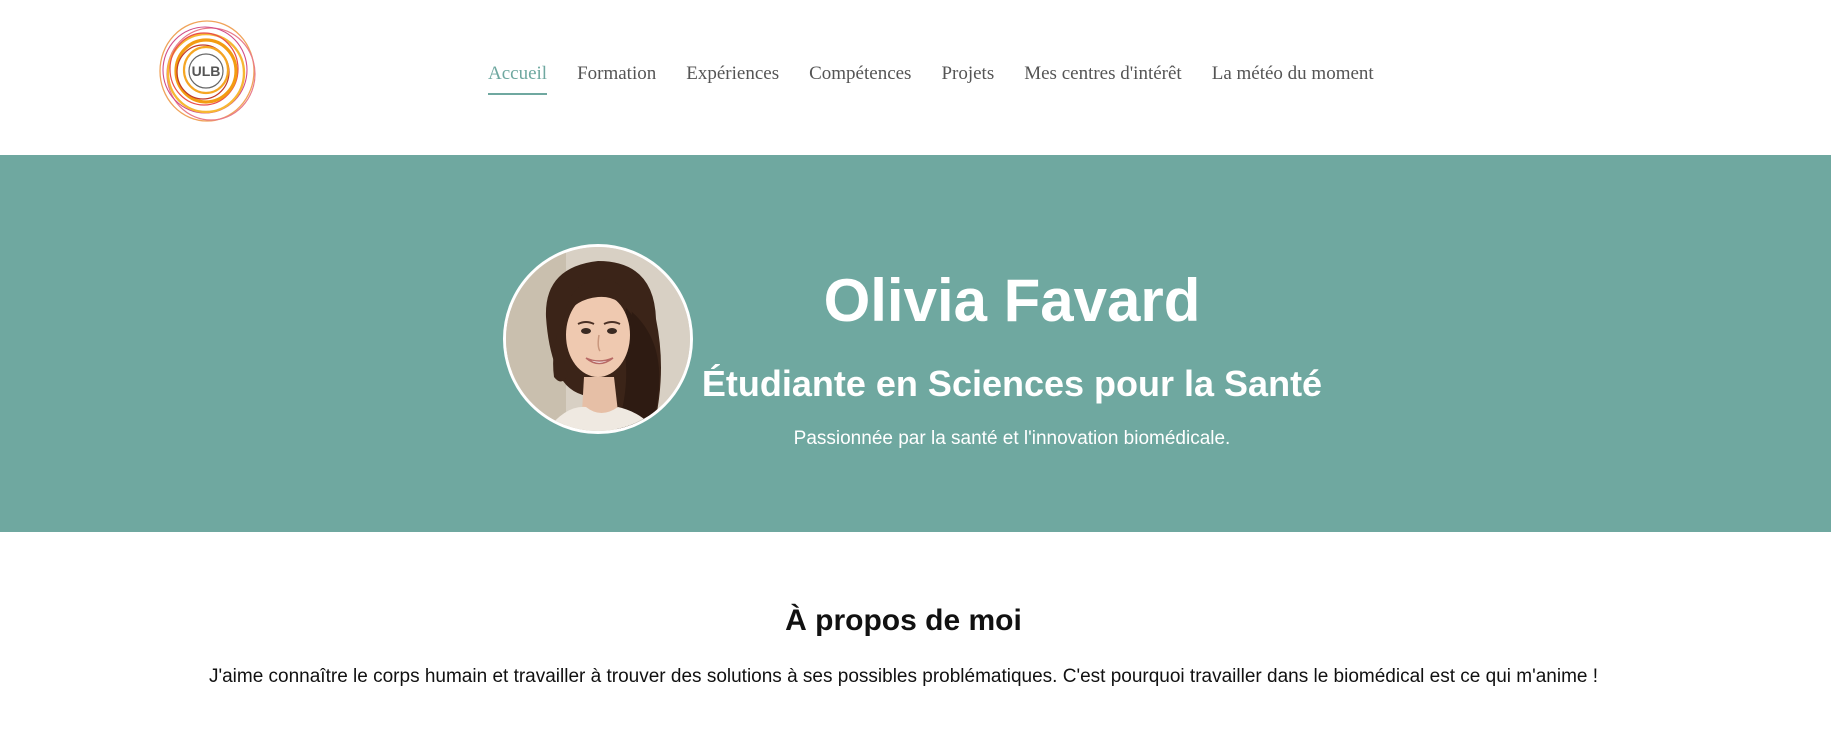  What do you see at coordinates (732, 78) in the screenshot?
I see `nav-item-experiences: Expériences` at bounding box center [732, 78].